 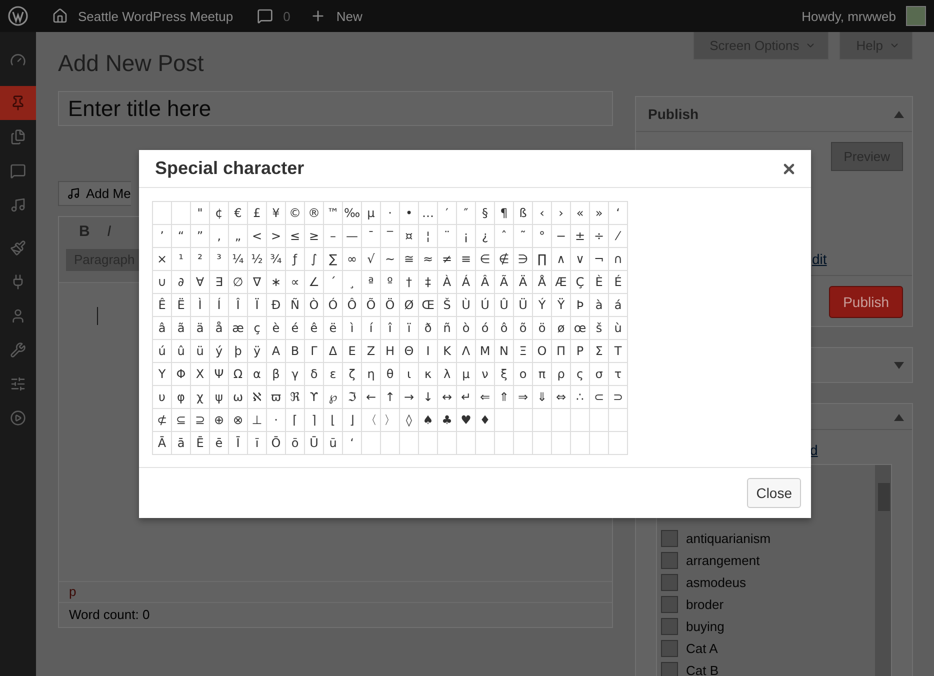 What do you see at coordinates (580, 351) in the screenshot?
I see `special-character: Ρ` at bounding box center [580, 351].